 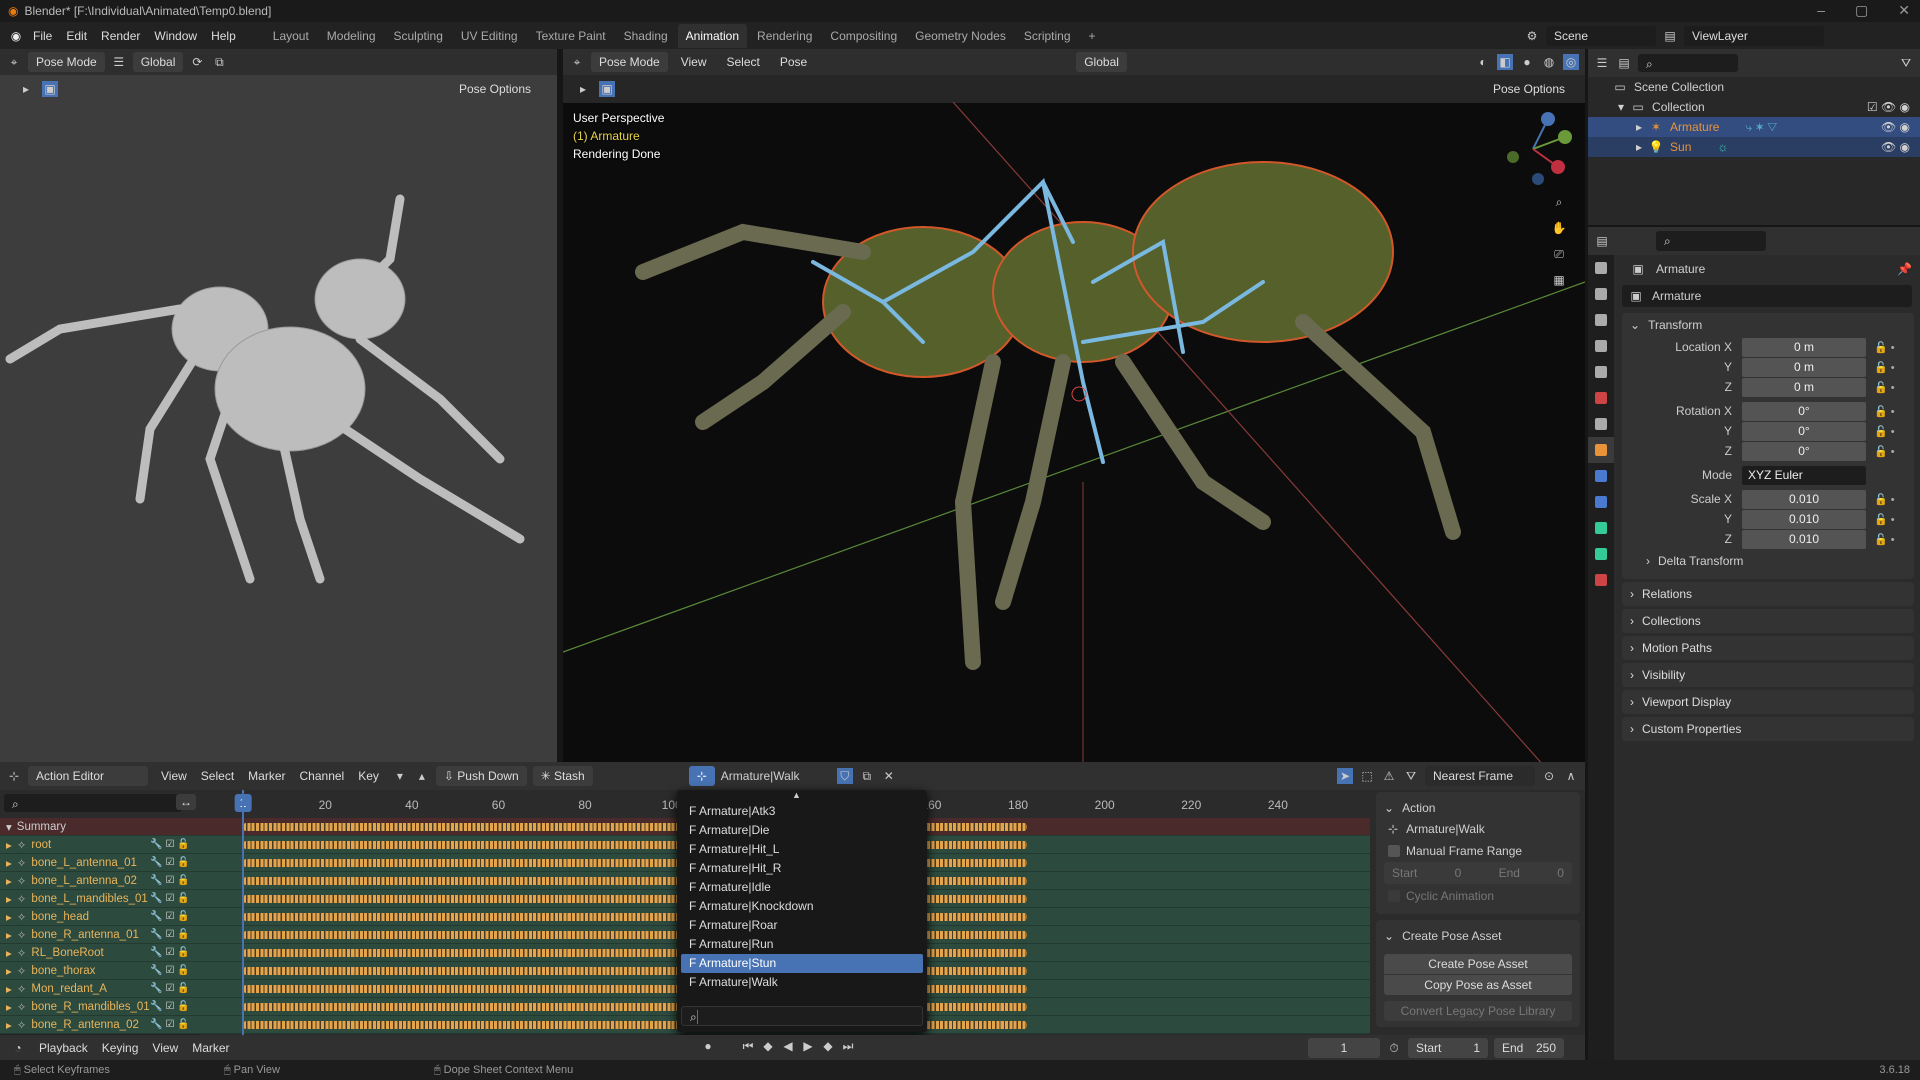 I want to click on action-list-item: F Armature|Hit_L, so click(x=802, y=849).